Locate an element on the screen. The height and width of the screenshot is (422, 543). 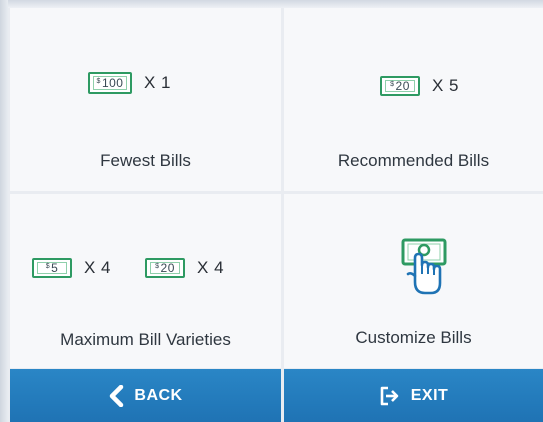
bill-quantity: X 1 is located at coordinates (158, 82).